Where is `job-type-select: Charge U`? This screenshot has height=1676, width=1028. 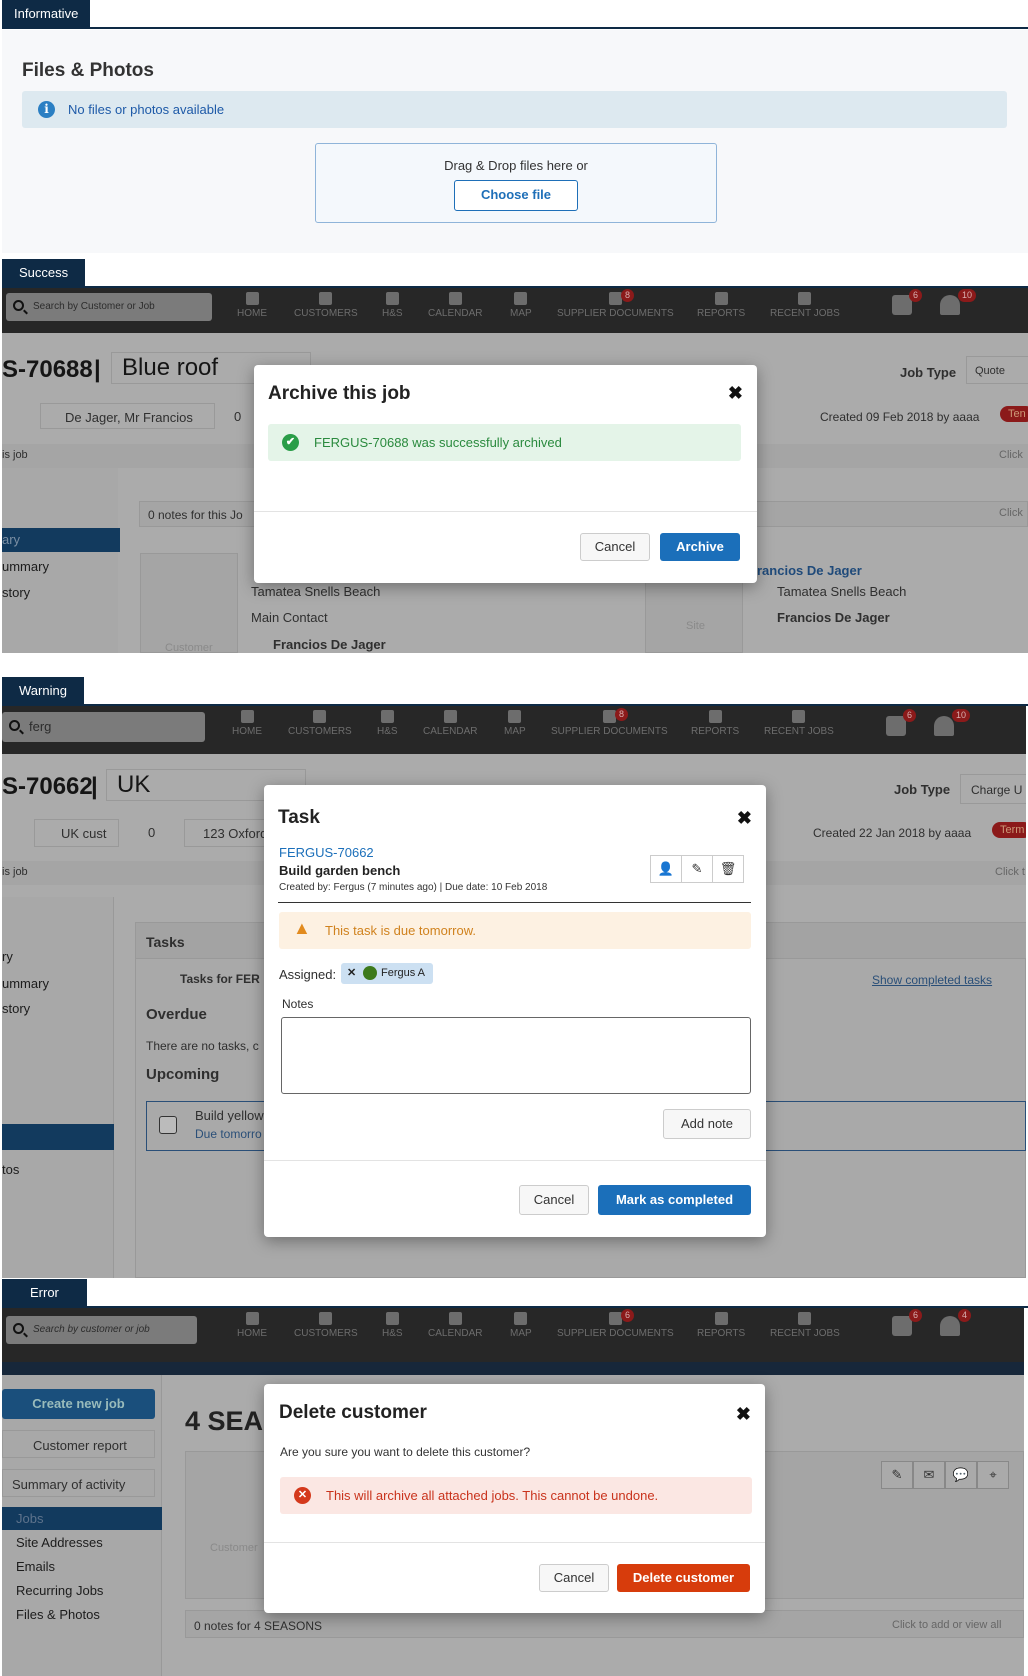 job-type-select: Charge U is located at coordinates (993, 789).